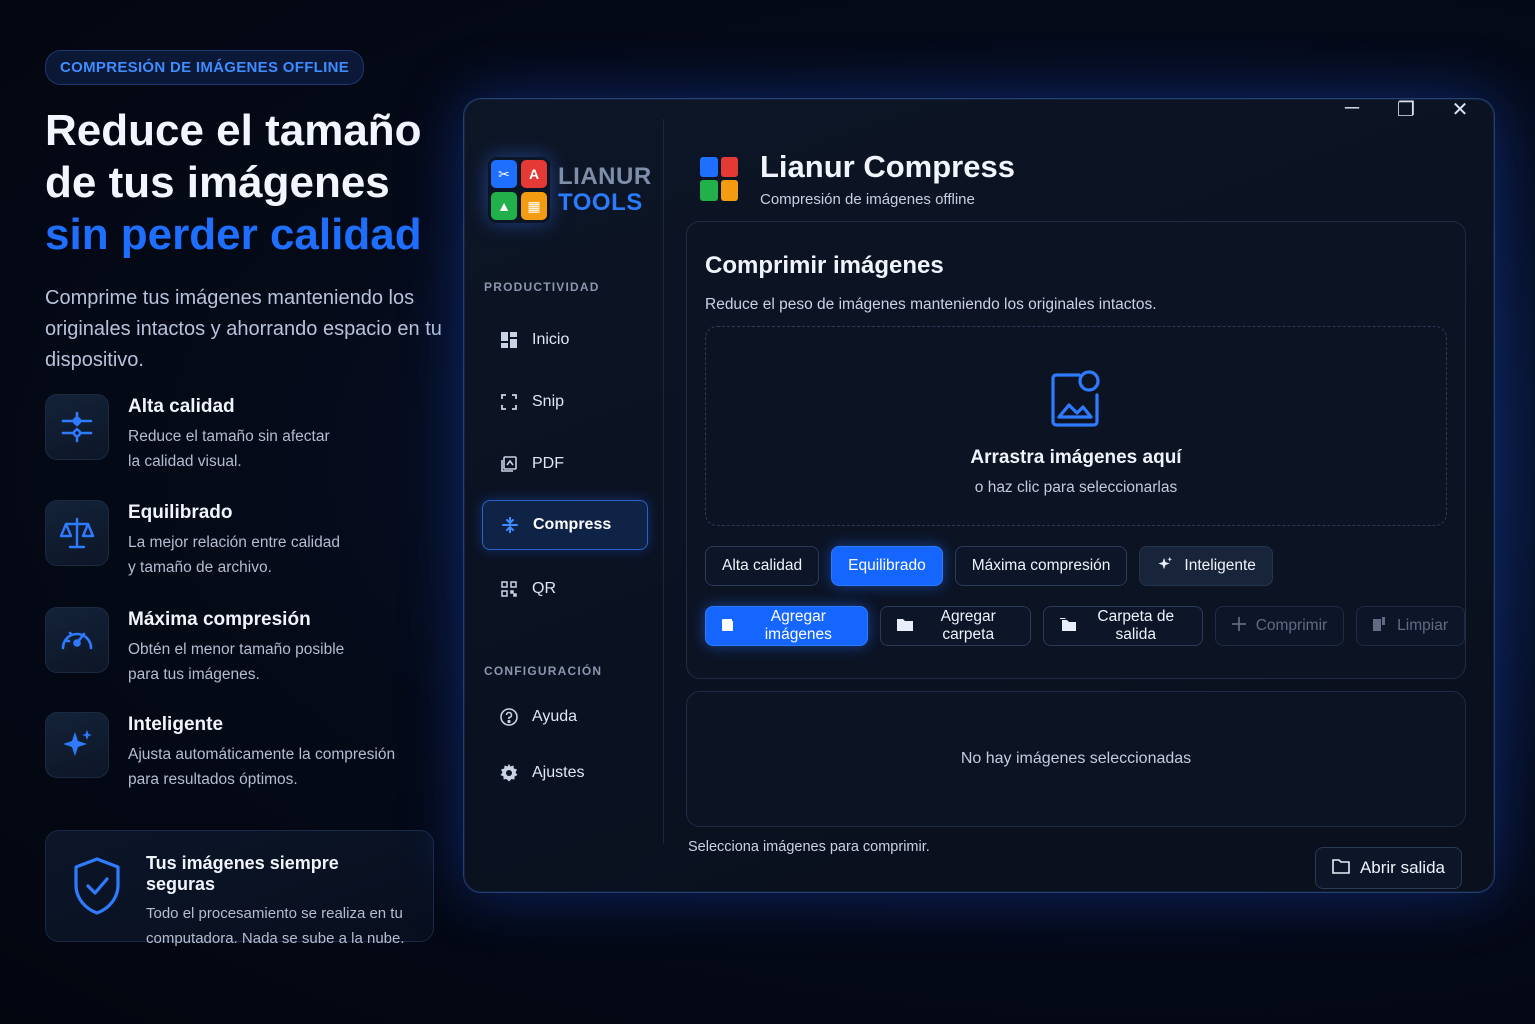 This screenshot has width=1535, height=1024. I want to click on open-output-button: Abrir salida, so click(1388, 868).